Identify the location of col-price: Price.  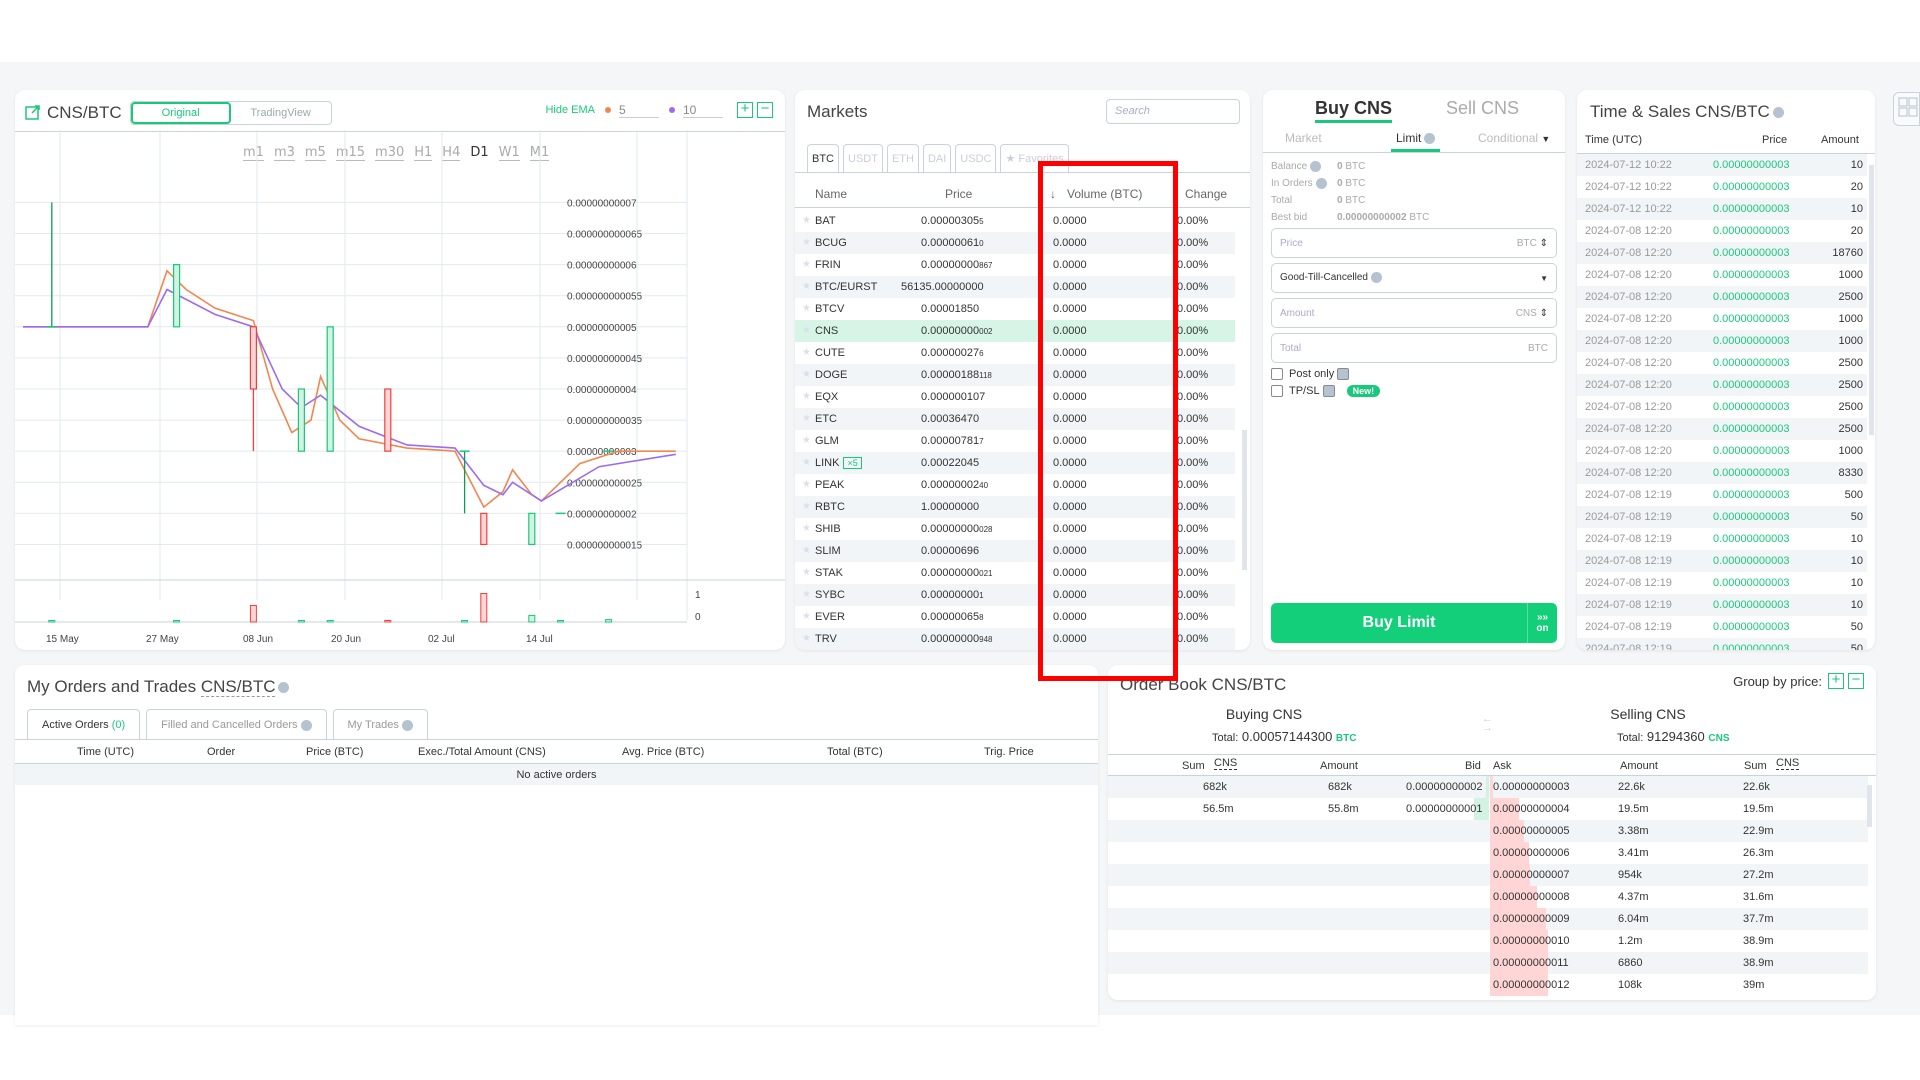
(958, 194).